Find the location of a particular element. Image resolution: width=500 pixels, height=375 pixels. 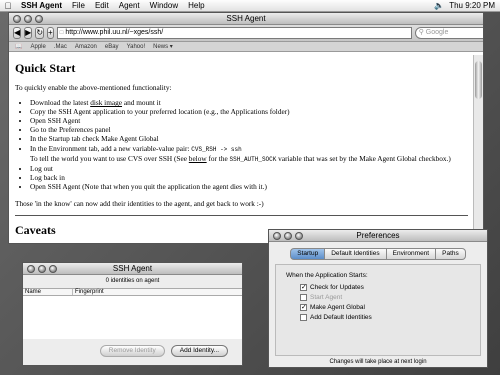

menu-file: File is located at coordinates (78, 5).